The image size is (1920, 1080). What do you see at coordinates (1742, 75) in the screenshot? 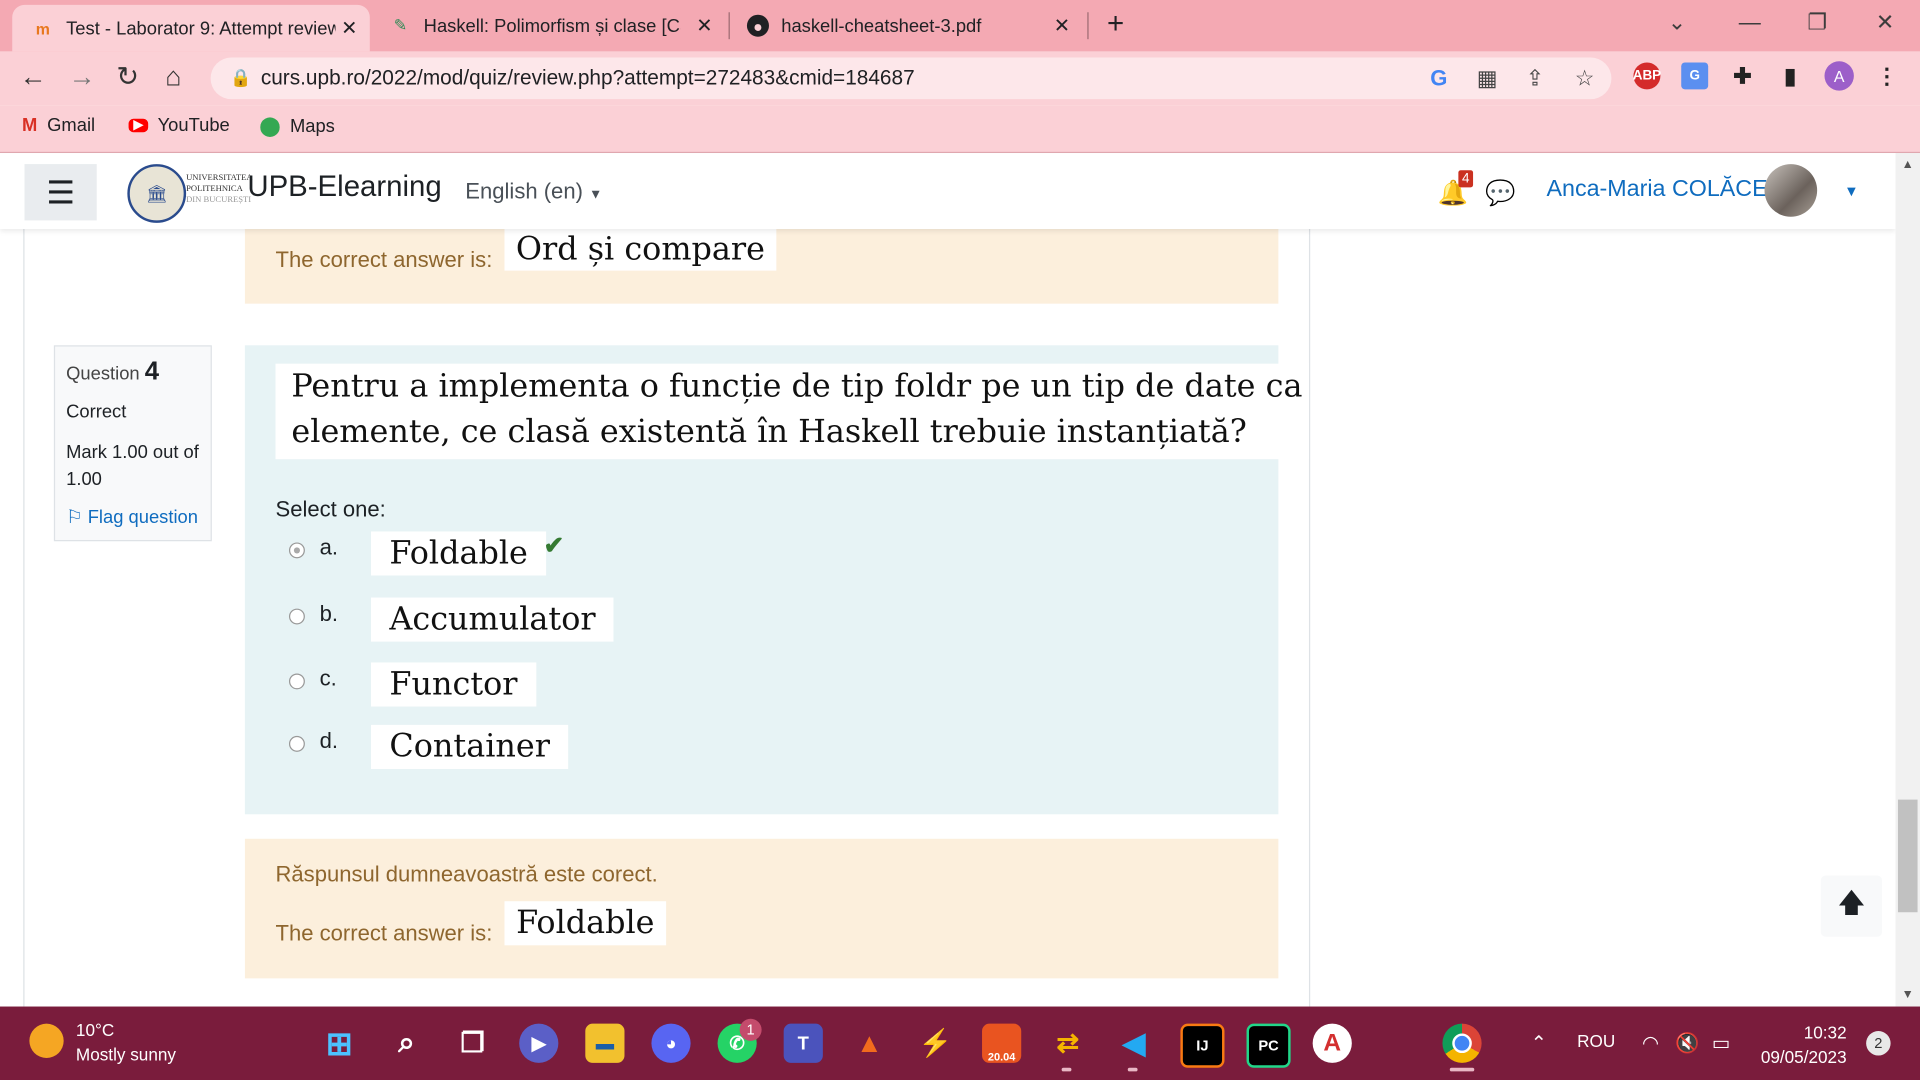
I see `extensions-icon: ✚` at bounding box center [1742, 75].